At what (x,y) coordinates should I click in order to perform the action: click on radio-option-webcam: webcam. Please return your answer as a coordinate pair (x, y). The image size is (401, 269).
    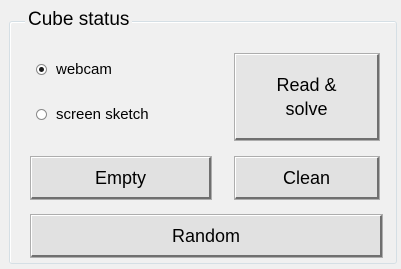
    Looking at the image, I should click on (74, 69).